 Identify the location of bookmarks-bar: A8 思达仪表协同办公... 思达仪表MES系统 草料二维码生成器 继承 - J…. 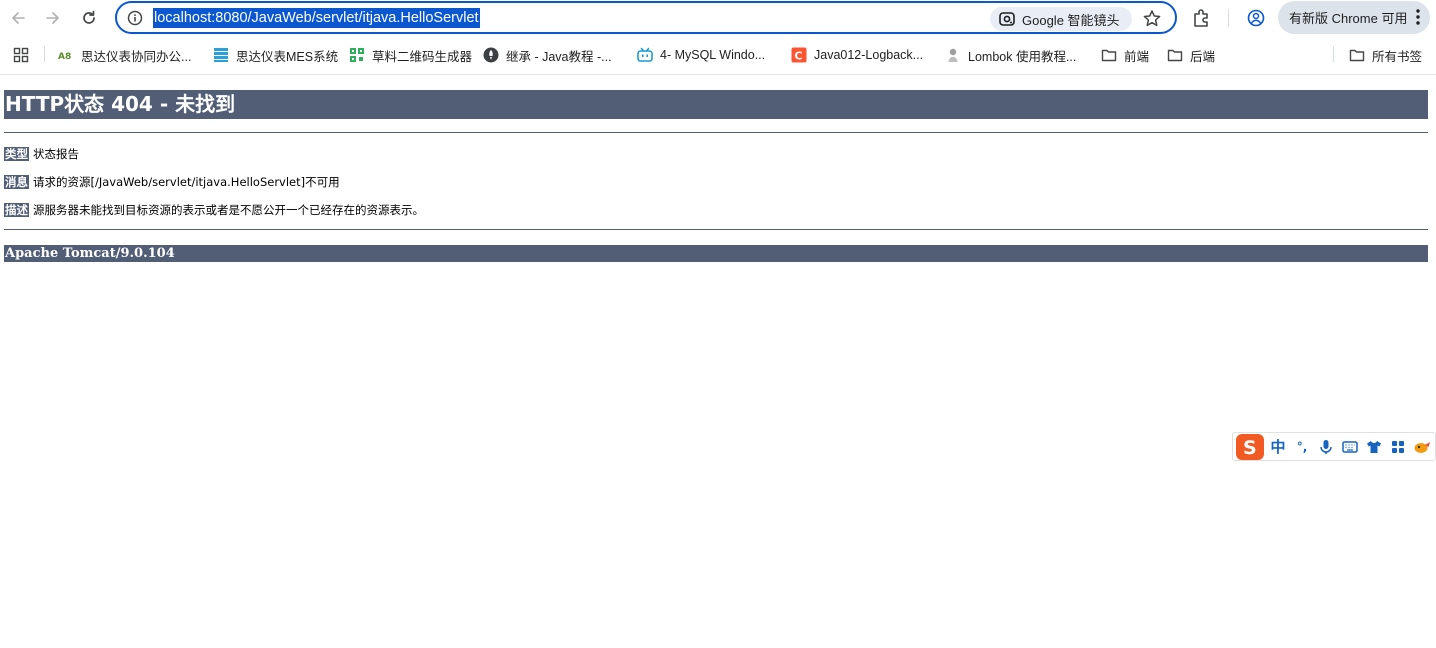
(718, 54).